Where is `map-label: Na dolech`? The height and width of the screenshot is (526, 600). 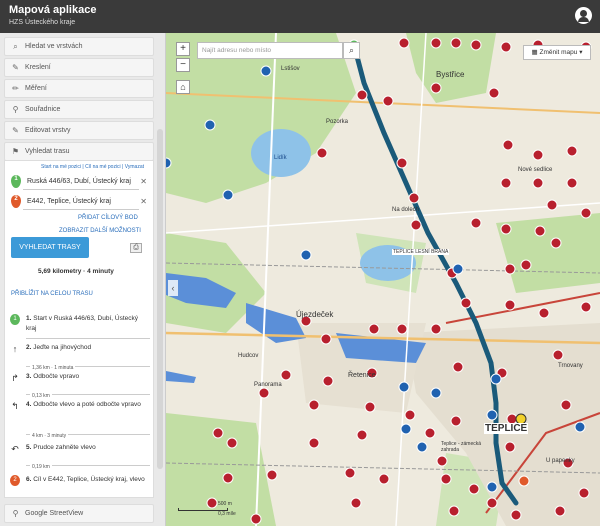
map-label: Na dolech is located at coordinates (406, 210).